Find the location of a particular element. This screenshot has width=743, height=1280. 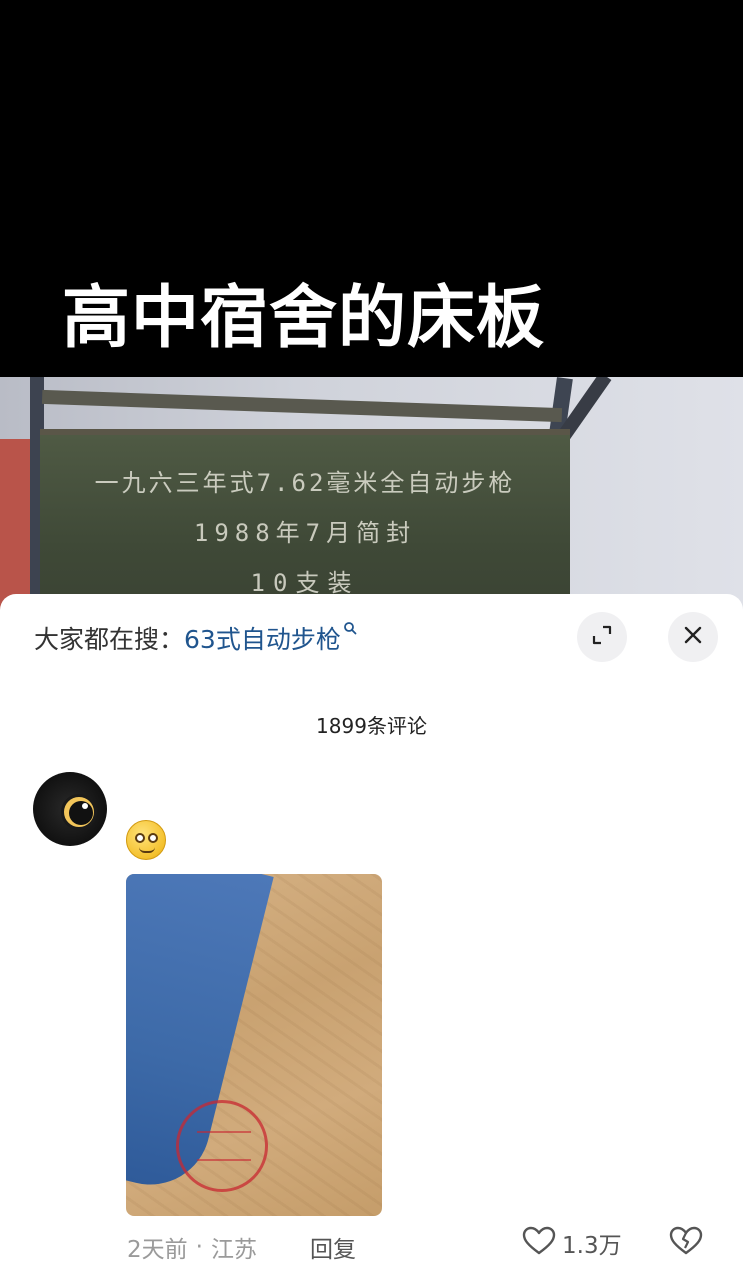

search-icon is located at coordinates (350, 630).